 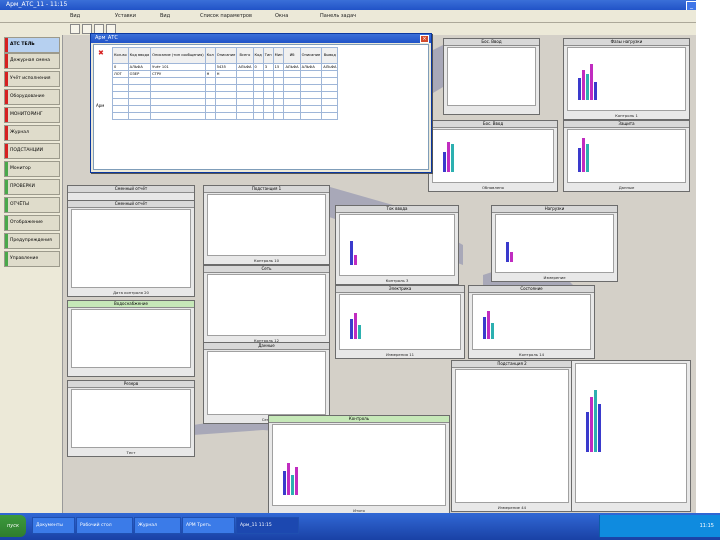 What do you see at coordinates (32, 187) in the screenshot?
I see `sidebar-item: ПРОВЕРКИ` at bounding box center [32, 187].